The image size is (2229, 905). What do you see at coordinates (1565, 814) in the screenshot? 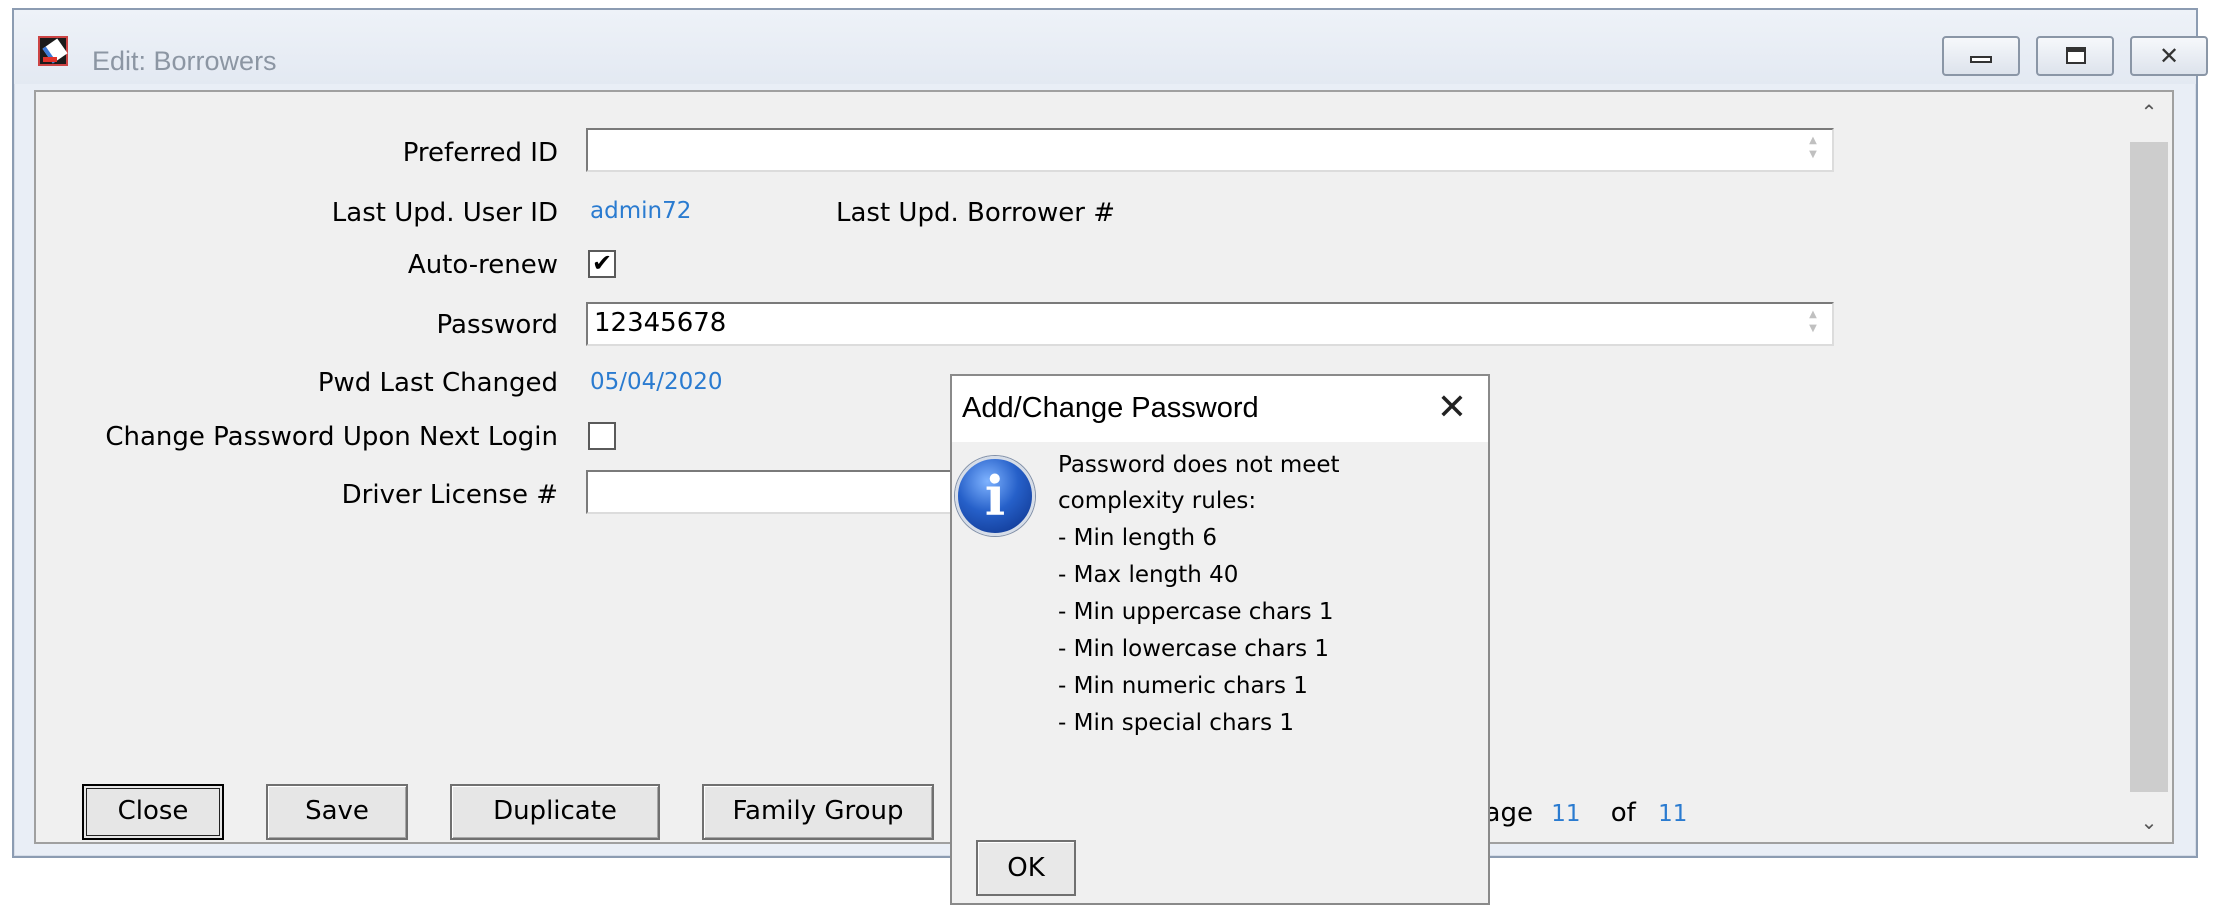
I see `pager-current: 11` at bounding box center [1565, 814].